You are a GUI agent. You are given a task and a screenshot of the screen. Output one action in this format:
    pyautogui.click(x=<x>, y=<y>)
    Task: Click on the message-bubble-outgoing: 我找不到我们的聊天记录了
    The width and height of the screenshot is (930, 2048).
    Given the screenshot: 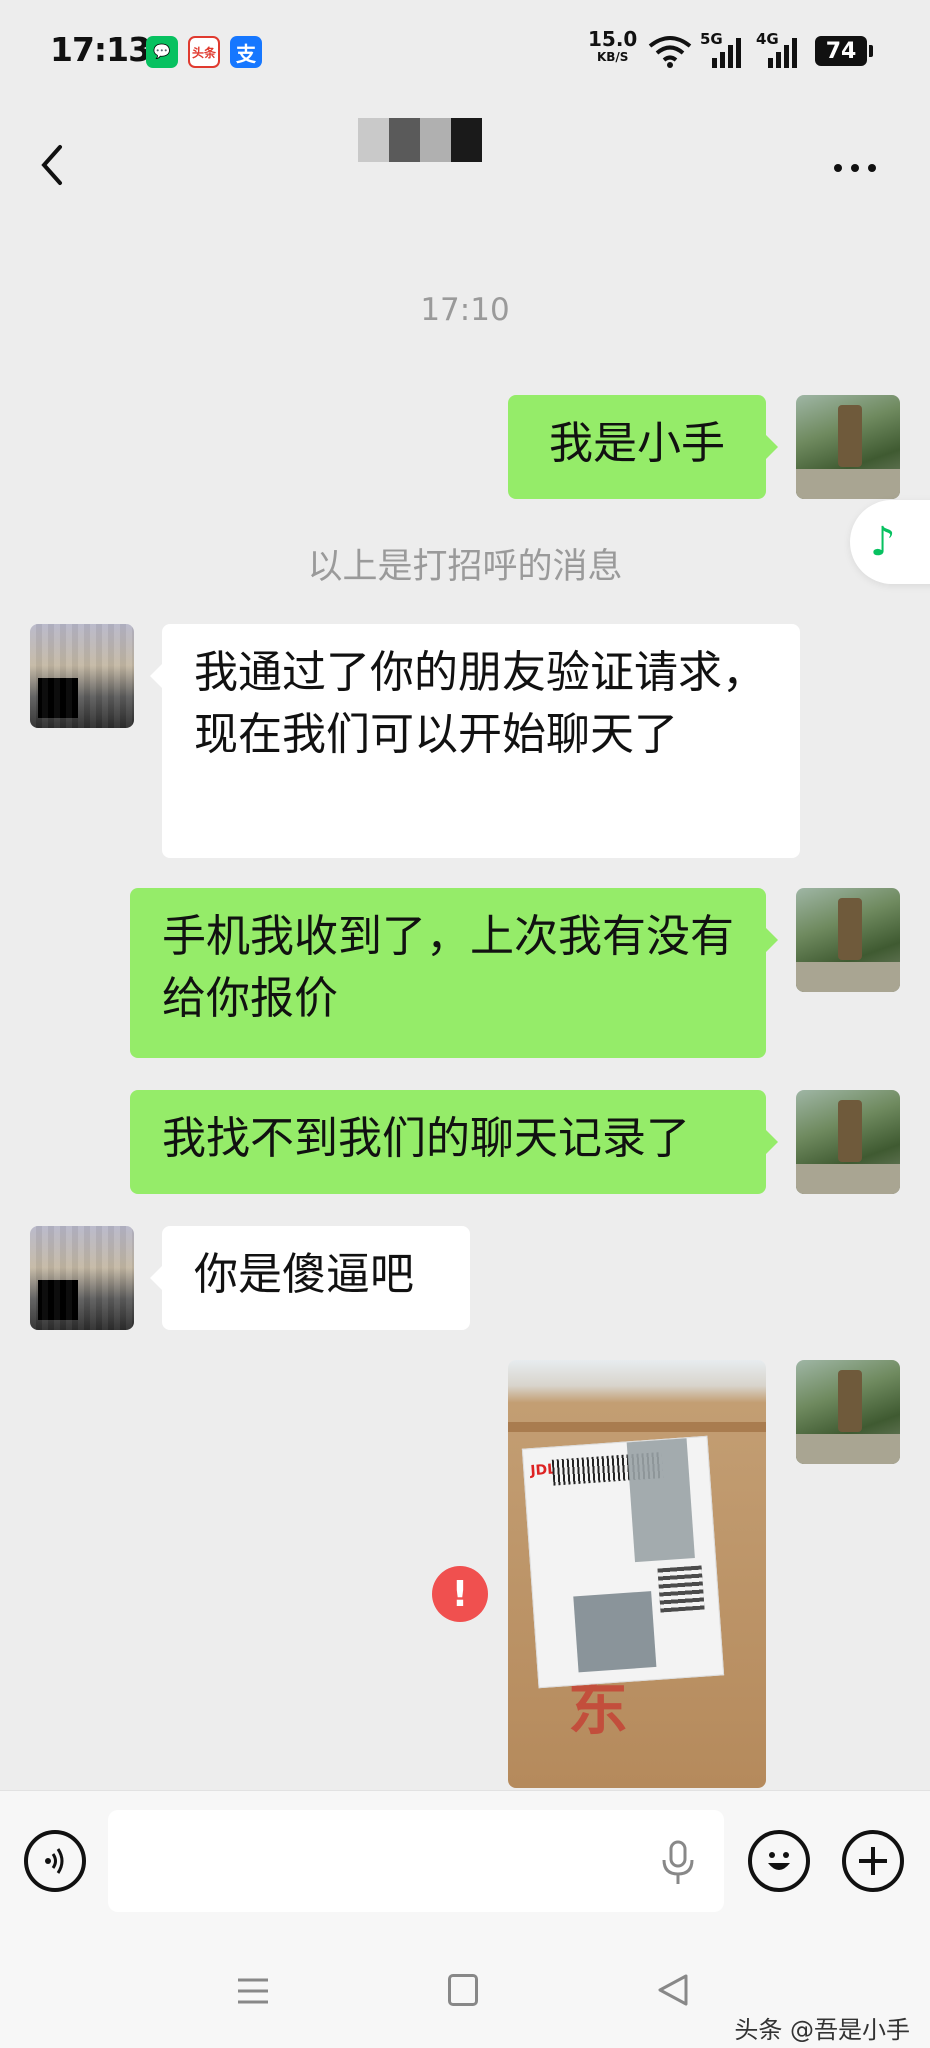 What is the action you would take?
    pyautogui.click(x=454, y=1142)
    